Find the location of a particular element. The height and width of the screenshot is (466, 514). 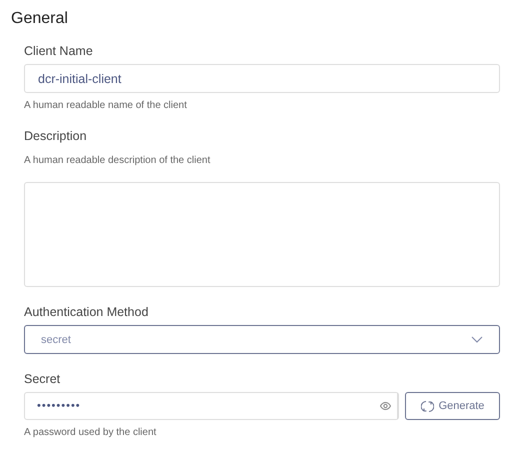

field-label: Description is located at coordinates (56, 136).